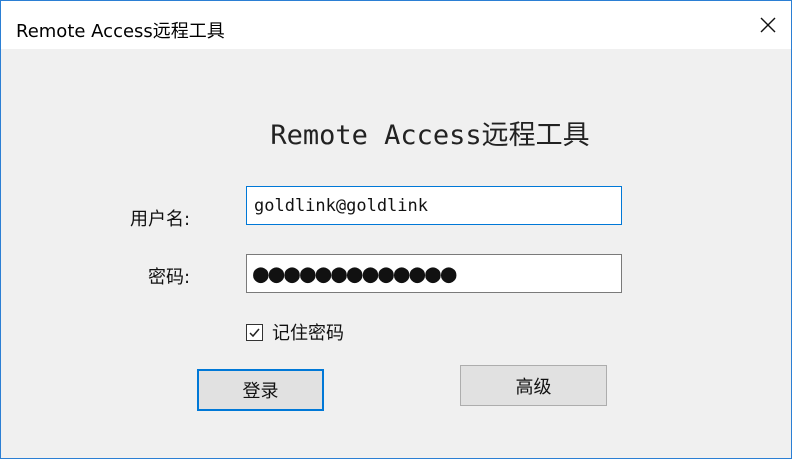 The image size is (792, 459). What do you see at coordinates (260, 390) in the screenshot?
I see `login-button: 登录` at bounding box center [260, 390].